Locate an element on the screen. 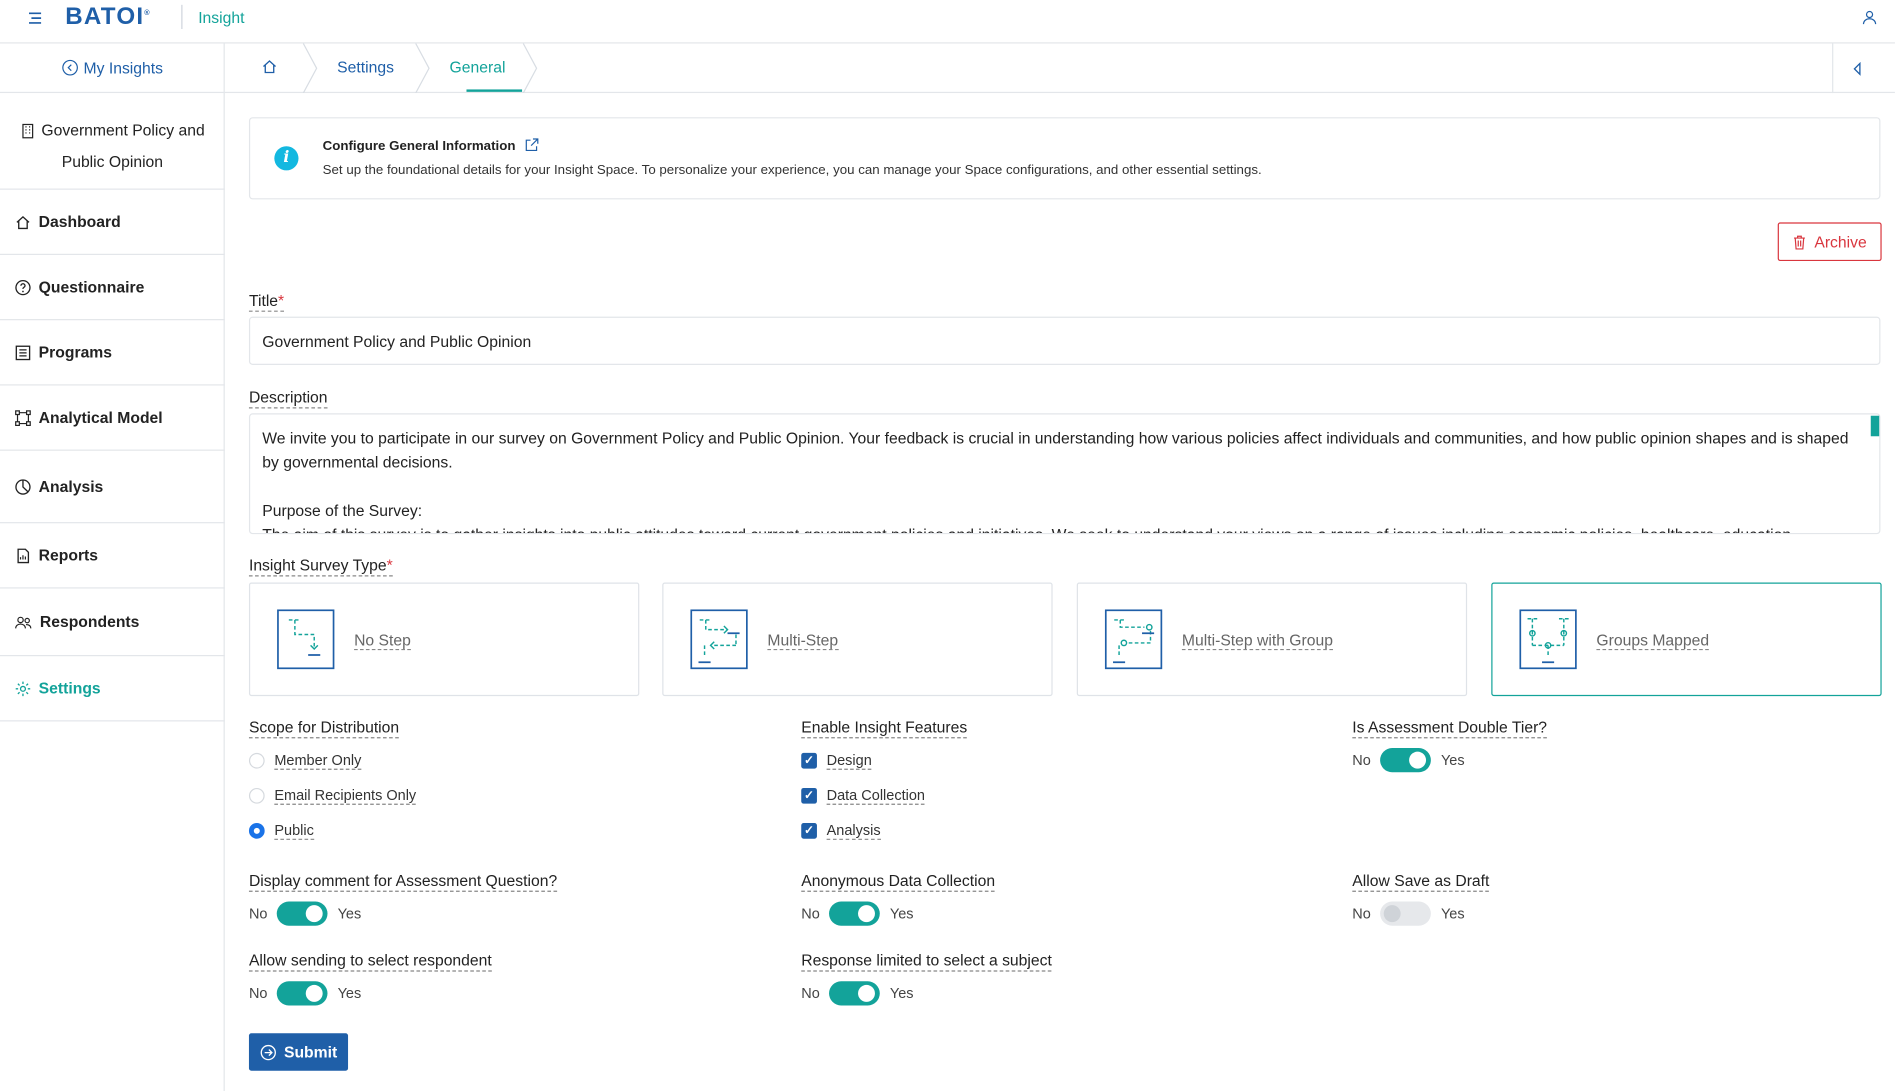  feature-analysis-checkbox: ✓ Analysis is located at coordinates (841, 830).